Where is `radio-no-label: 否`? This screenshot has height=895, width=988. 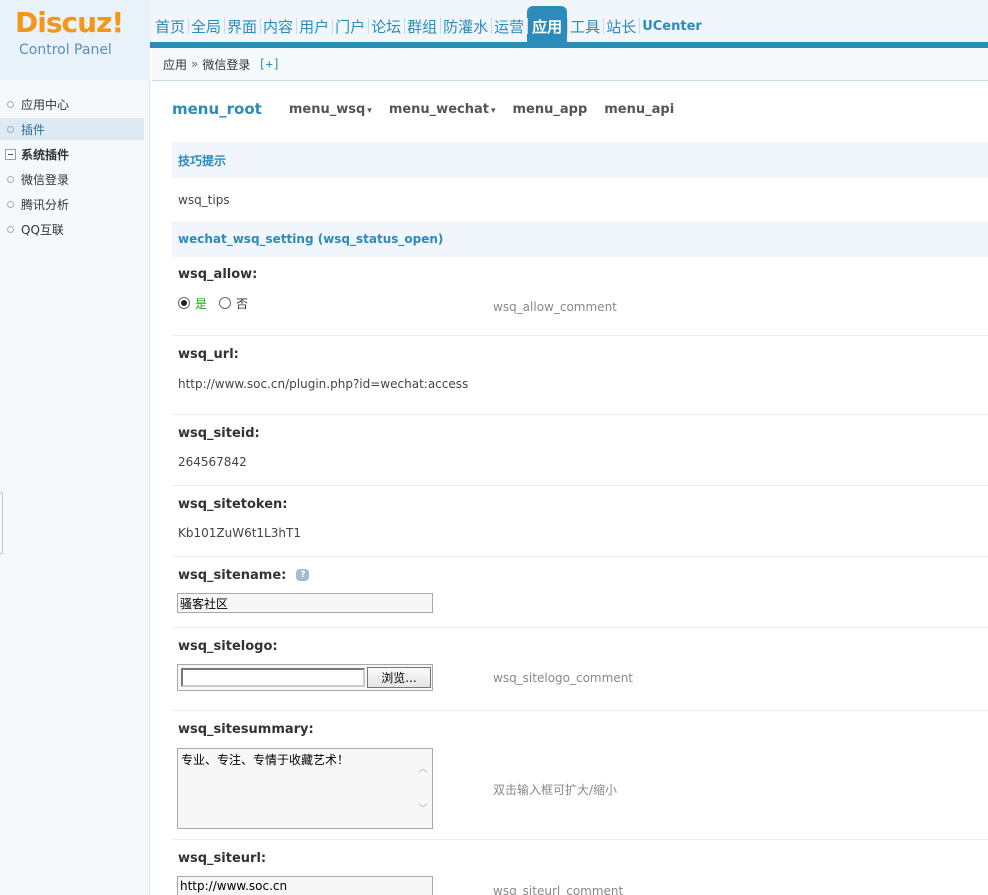 radio-no-label: 否 is located at coordinates (242, 303).